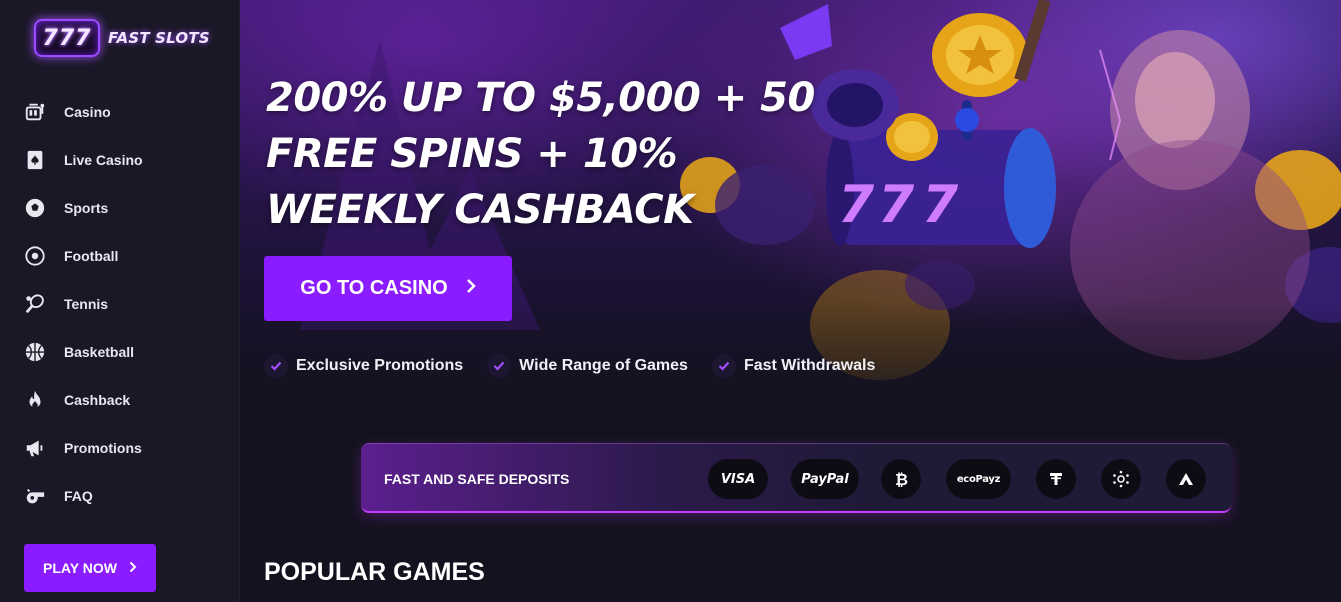 Image resolution: width=1341 pixels, height=602 pixels. What do you see at coordinates (35, 304) in the screenshot?
I see `tennis-icon` at bounding box center [35, 304].